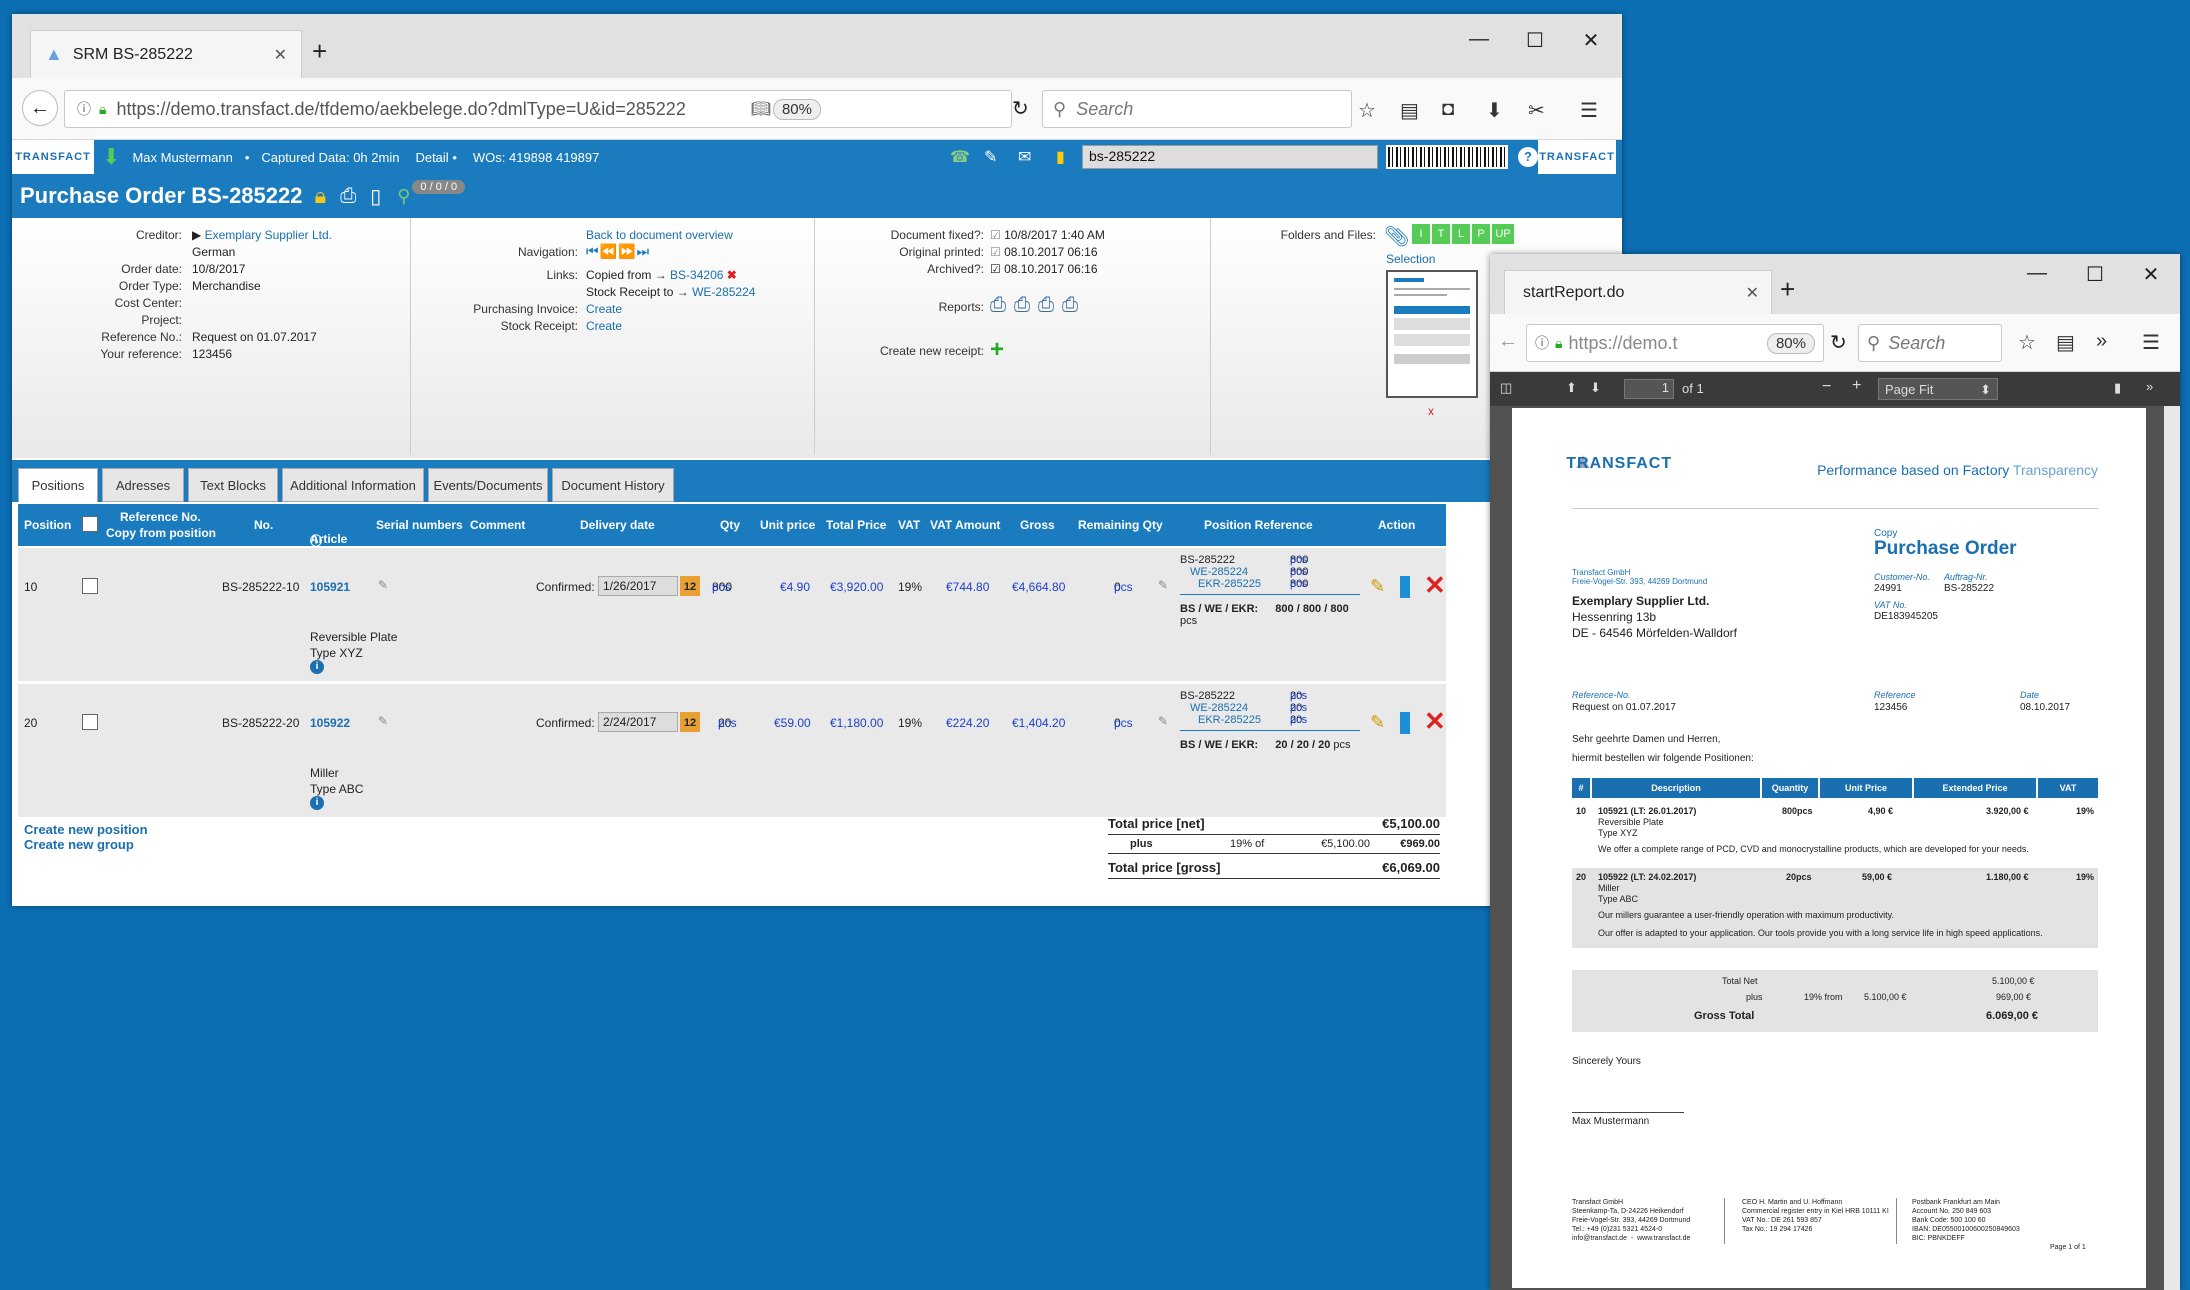 The height and width of the screenshot is (1290, 2190). Describe the element at coordinates (182, 157) in the screenshot. I see `user-name: Max Mustermann` at that location.